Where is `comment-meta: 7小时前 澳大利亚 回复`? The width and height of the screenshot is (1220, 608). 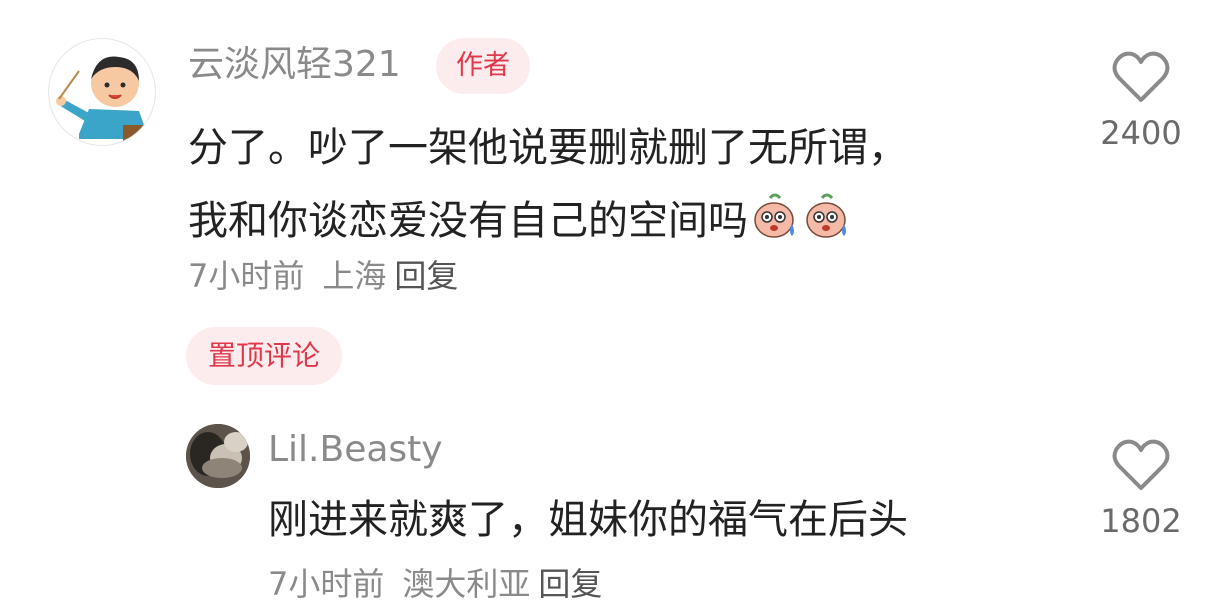
comment-meta: 7小时前 澳大利亚 回复 is located at coordinates (435, 584).